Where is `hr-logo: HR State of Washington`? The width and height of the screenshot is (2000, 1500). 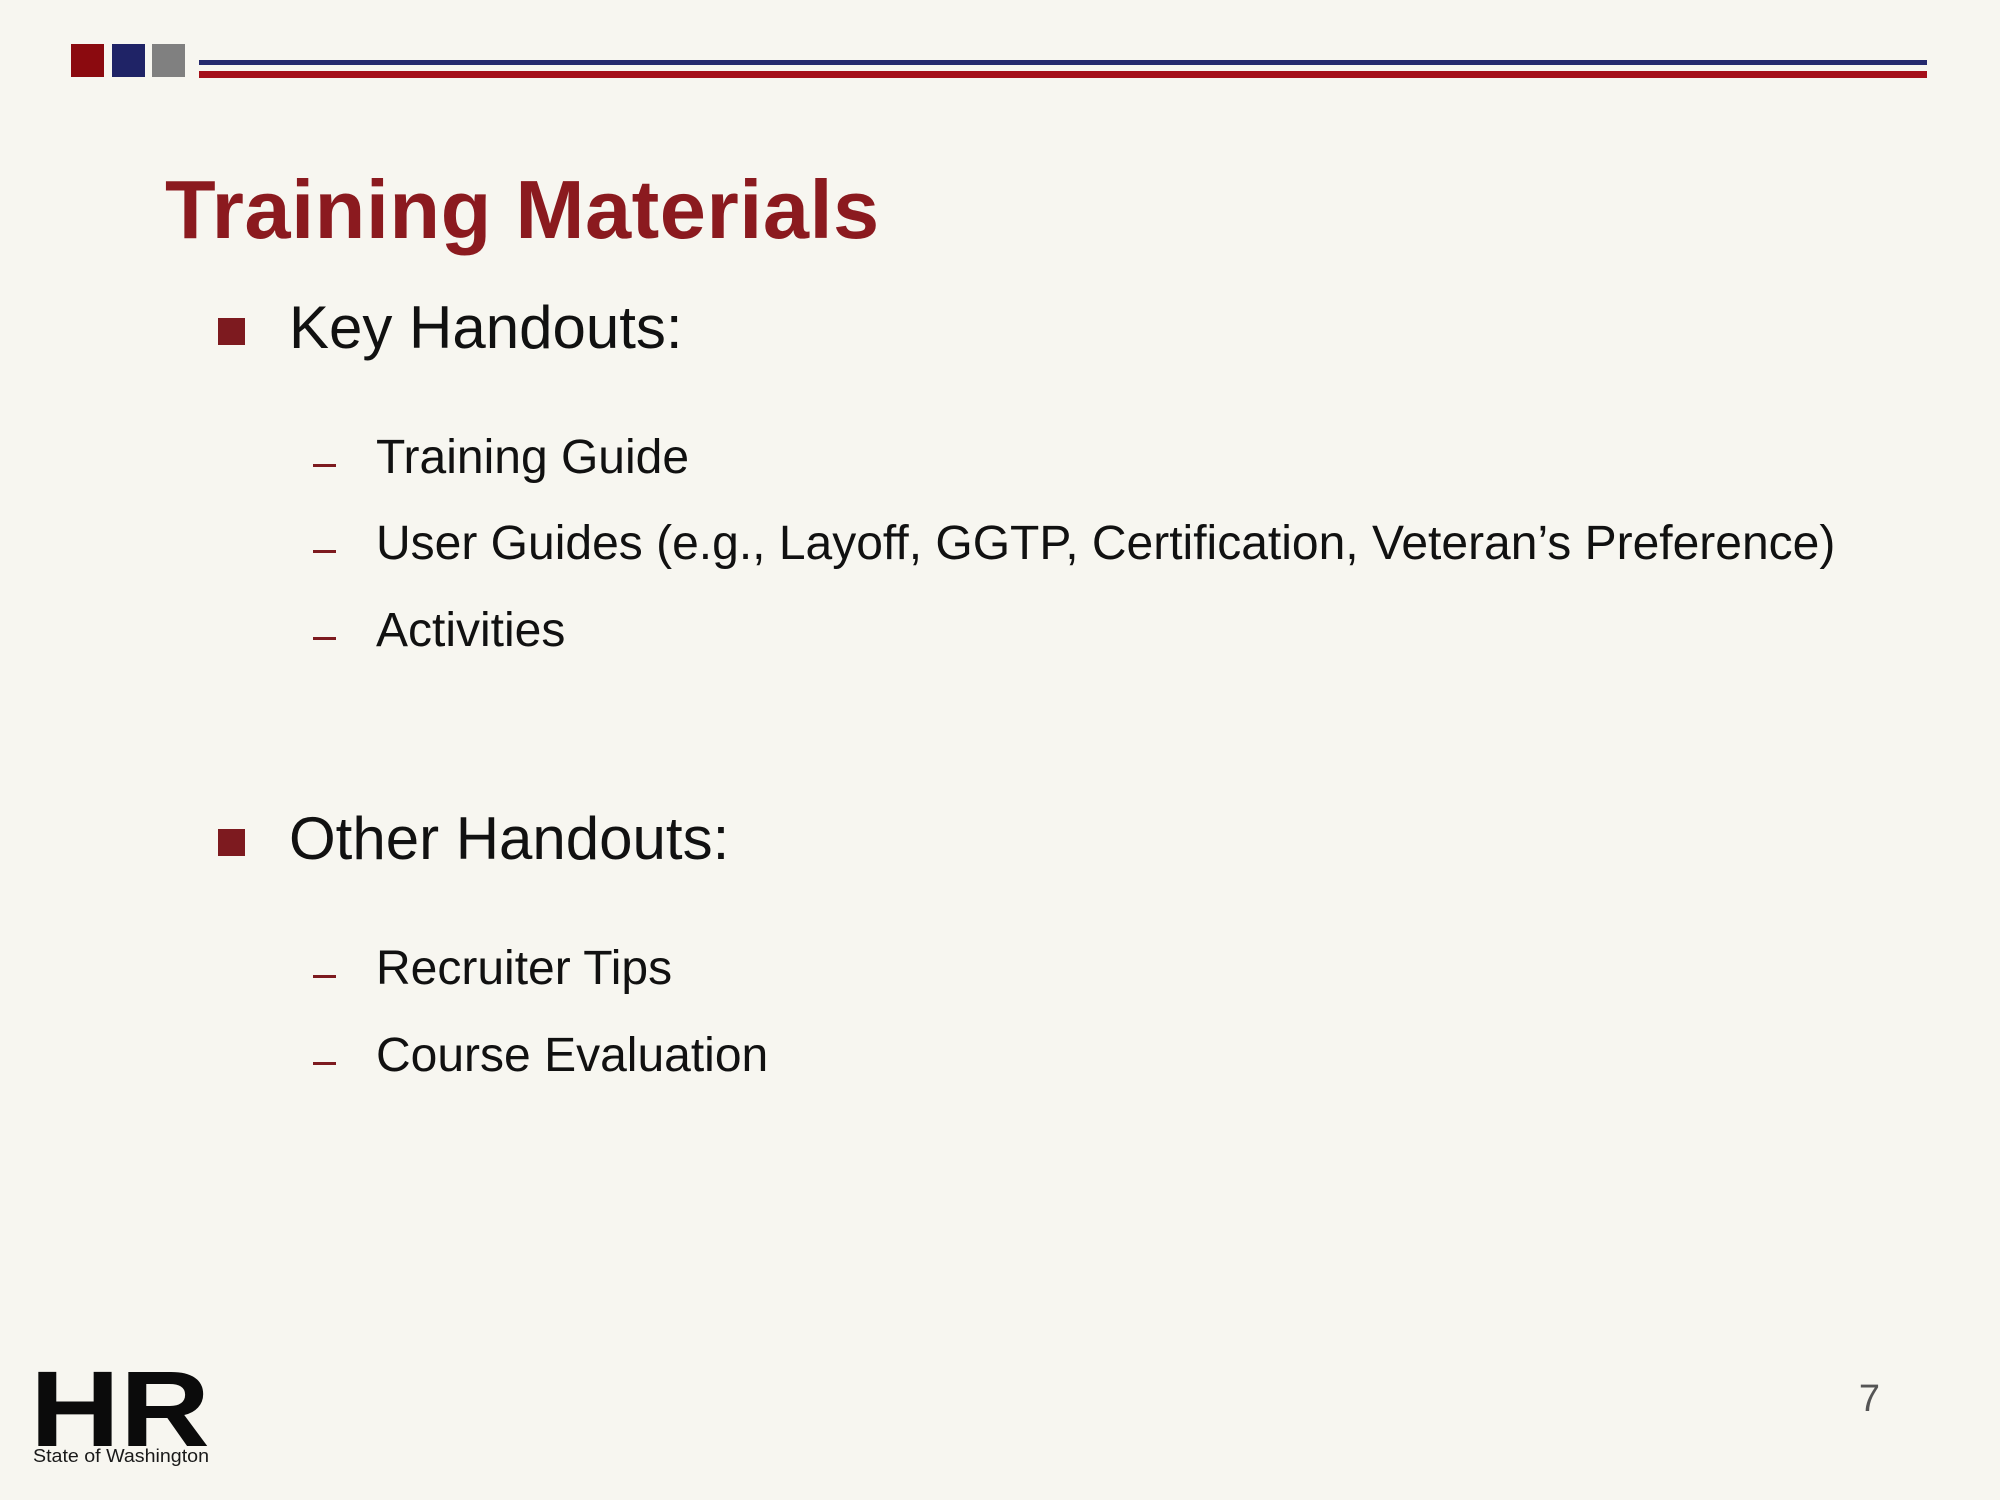 hr-logo: HR State of Washington is located at coordinates (121, 1408).